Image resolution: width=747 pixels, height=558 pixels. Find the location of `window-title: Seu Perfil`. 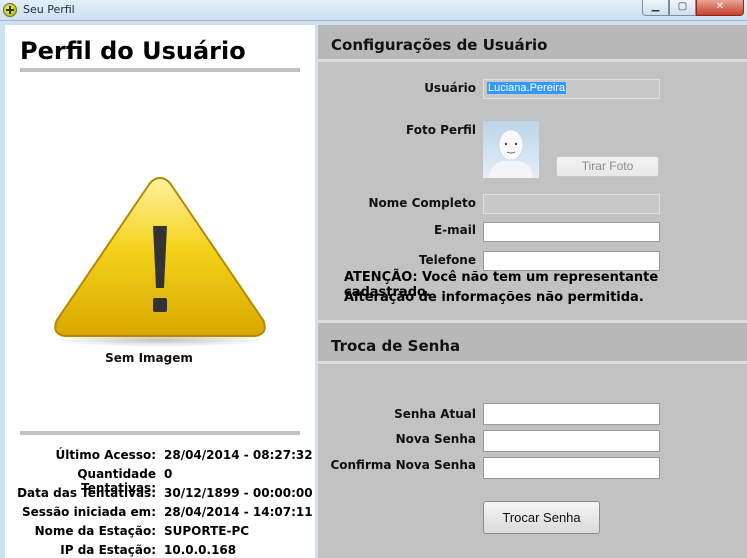

window-title: Seu Perfil is located at coordinates (49, 9).